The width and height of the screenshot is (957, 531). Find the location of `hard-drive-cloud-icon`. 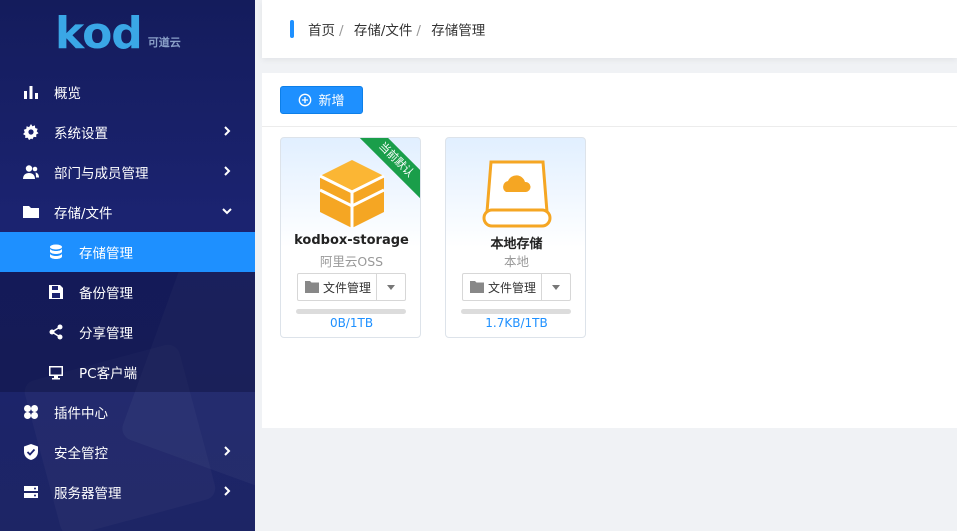

hard-drive-cloud-icon is located at coordinates (515, 194).